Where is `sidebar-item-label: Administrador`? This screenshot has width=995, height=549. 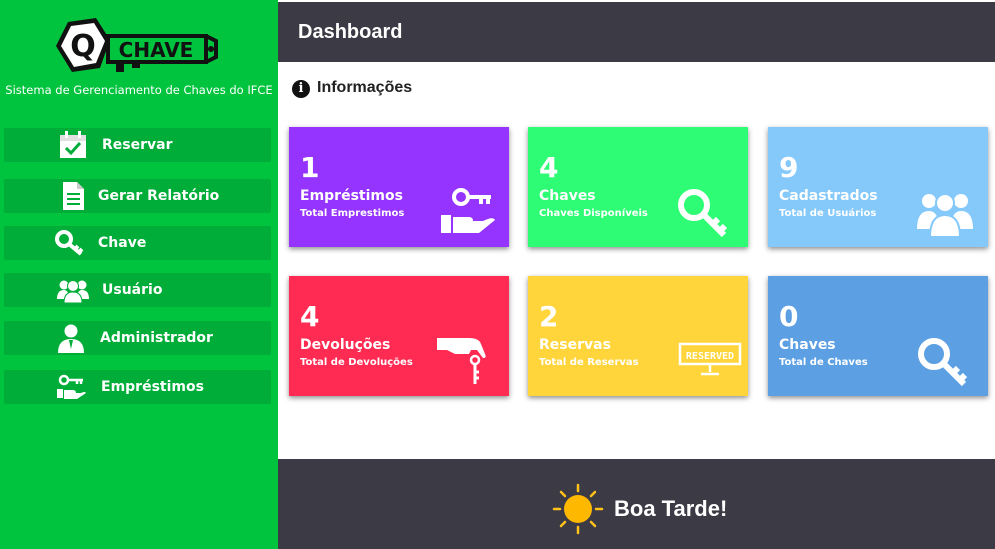
sidebar-item-label: Administrador is located at coordinates (156, 338).